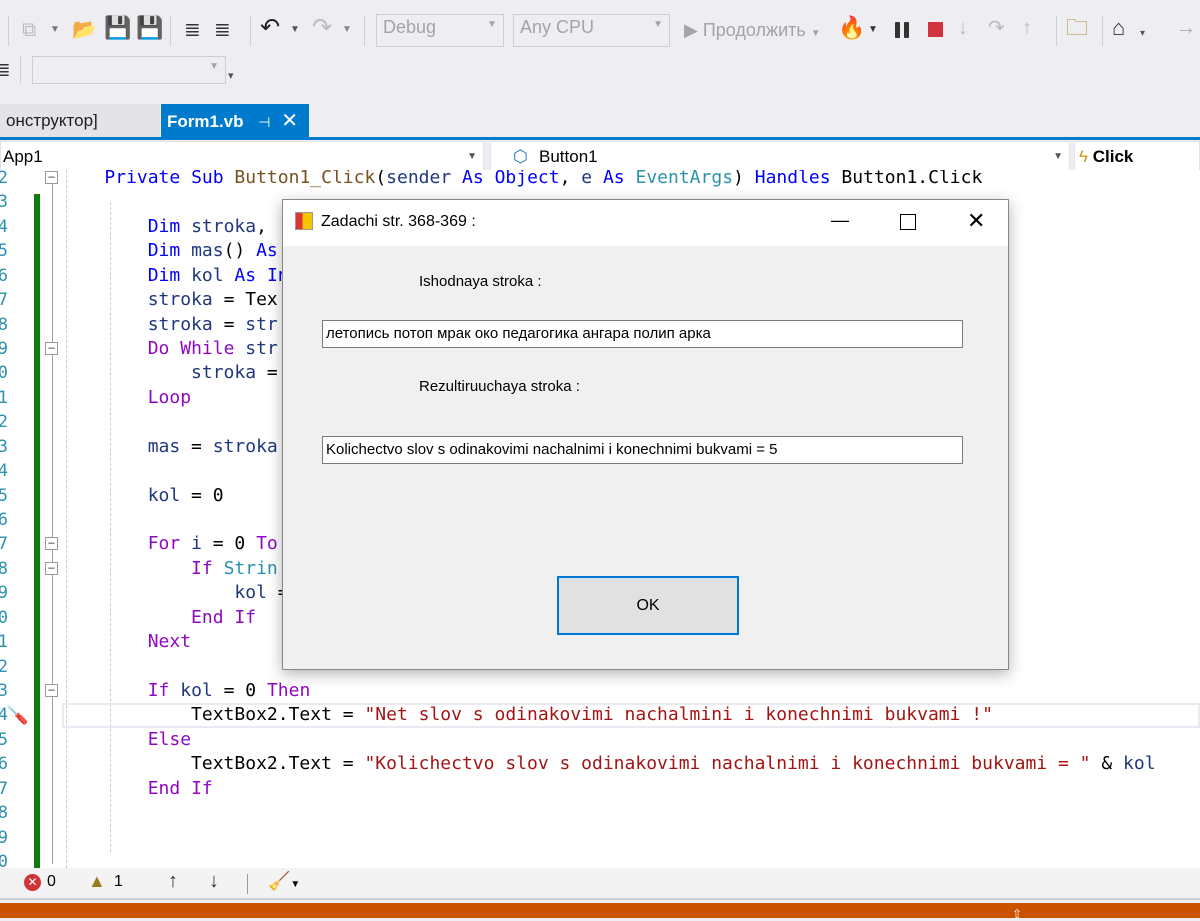 The image size is (1200, 921). What do you see at coordinates (840, 220) in the screenshot?
I see `minimize-button: —` at bounding box center [840, 220].